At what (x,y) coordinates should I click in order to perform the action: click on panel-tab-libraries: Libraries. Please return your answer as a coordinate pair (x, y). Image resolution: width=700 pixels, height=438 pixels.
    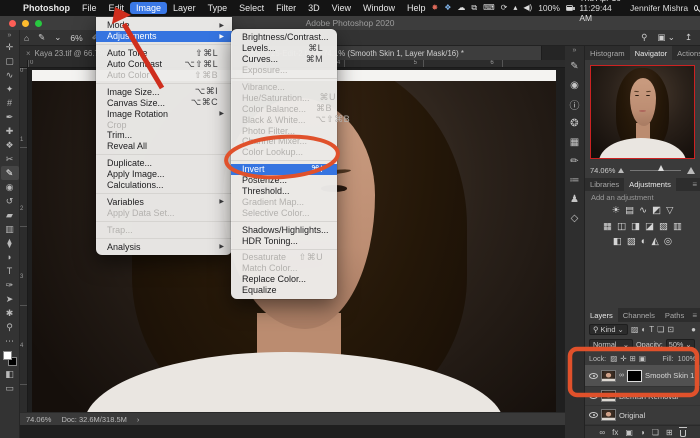
    Looking at the image, I should click on (604, 184).